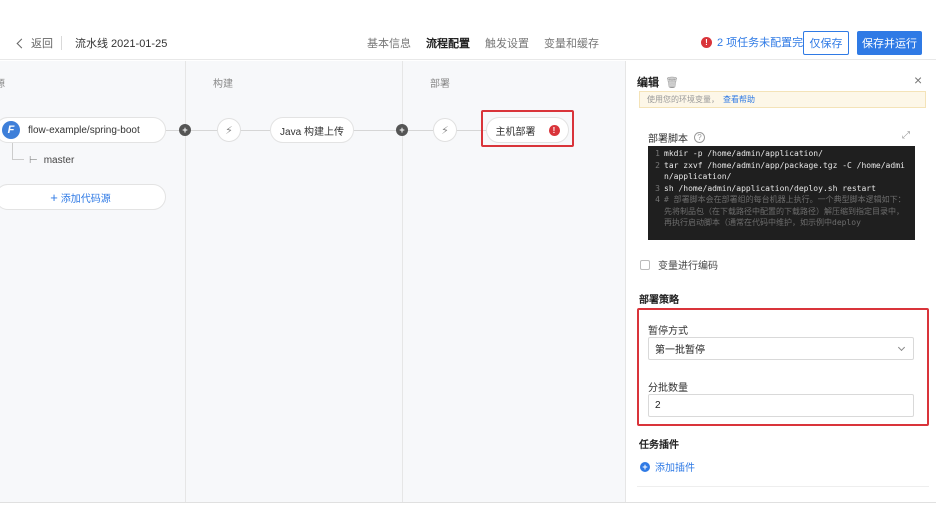  I want to click on chevron-left-icon, so click(21, 43).